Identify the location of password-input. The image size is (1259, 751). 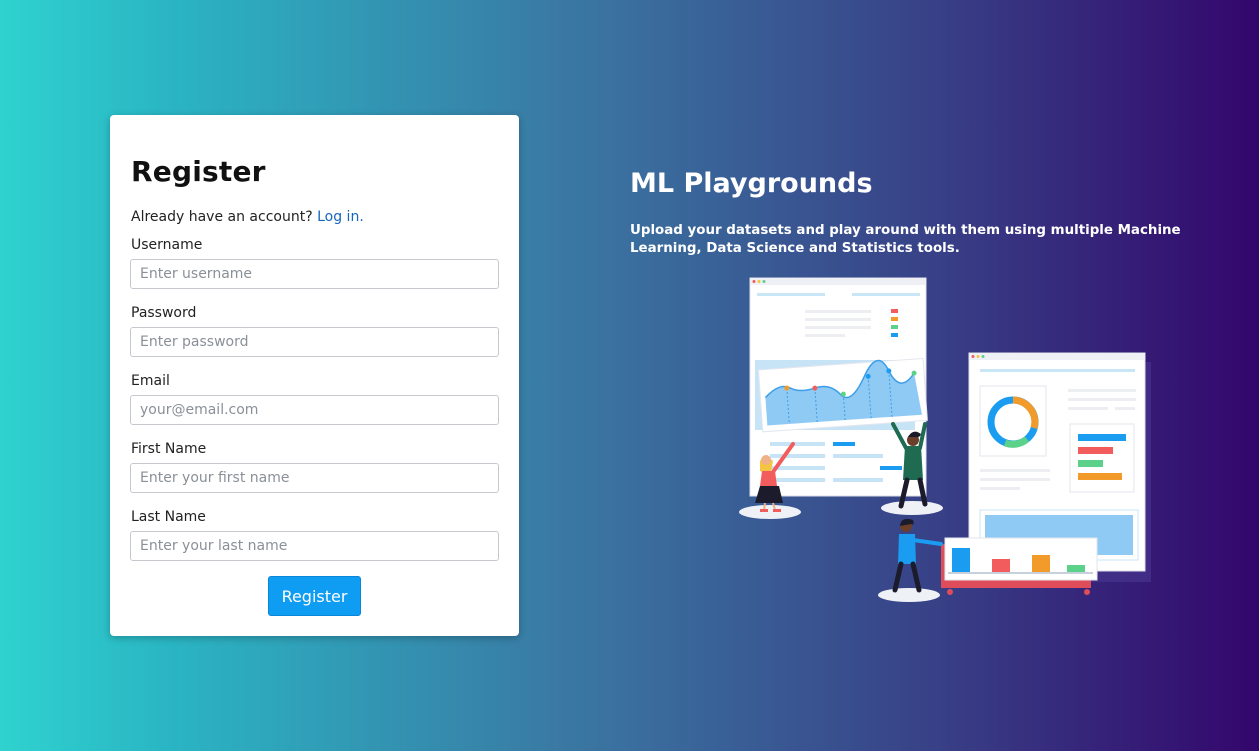
(314, 342).